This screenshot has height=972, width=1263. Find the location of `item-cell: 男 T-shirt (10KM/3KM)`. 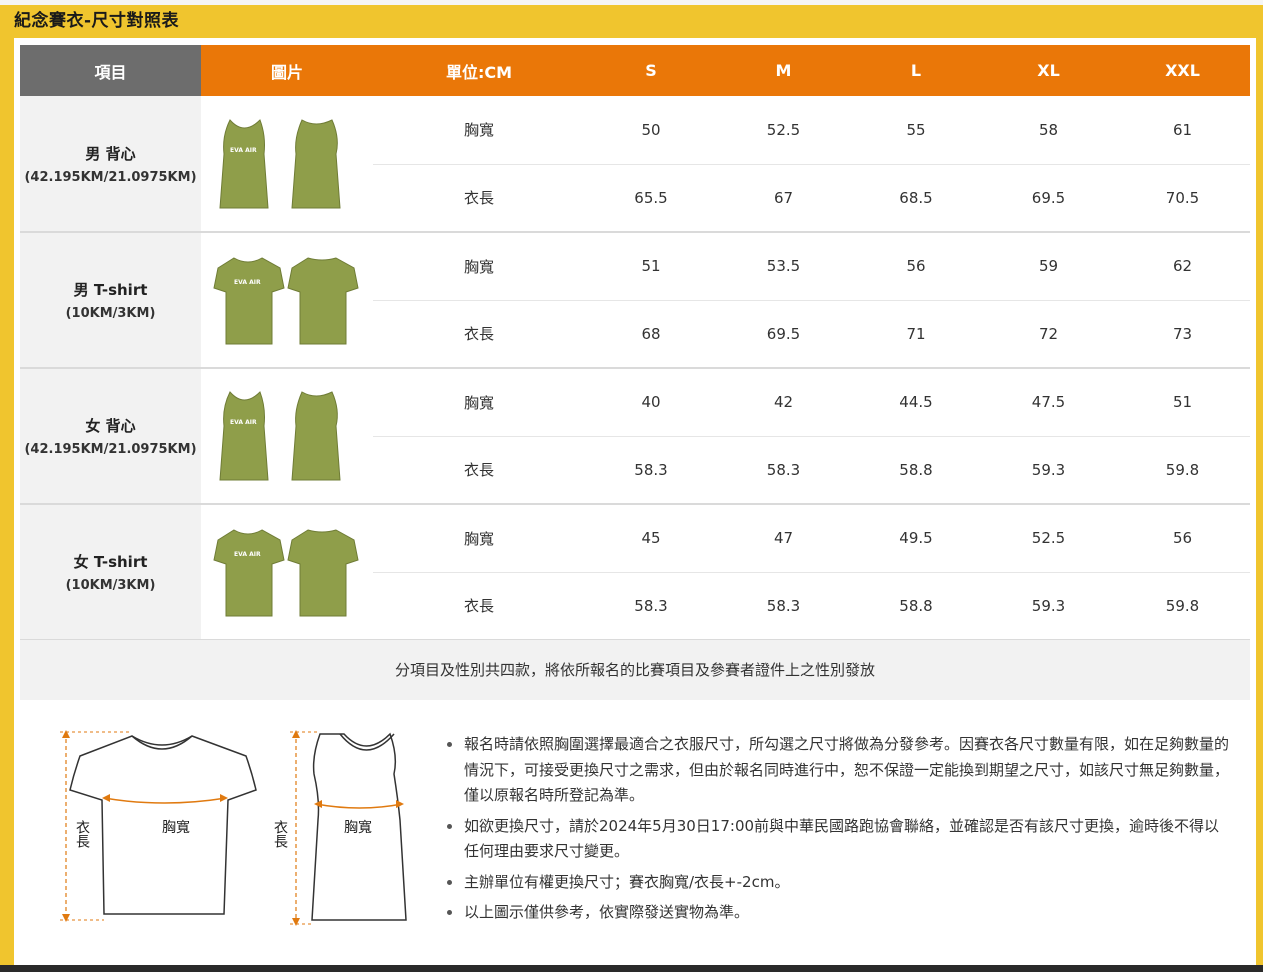

item-cell: 男 T-shirt (10KM/3KM) is located at coordinates (110, 300).